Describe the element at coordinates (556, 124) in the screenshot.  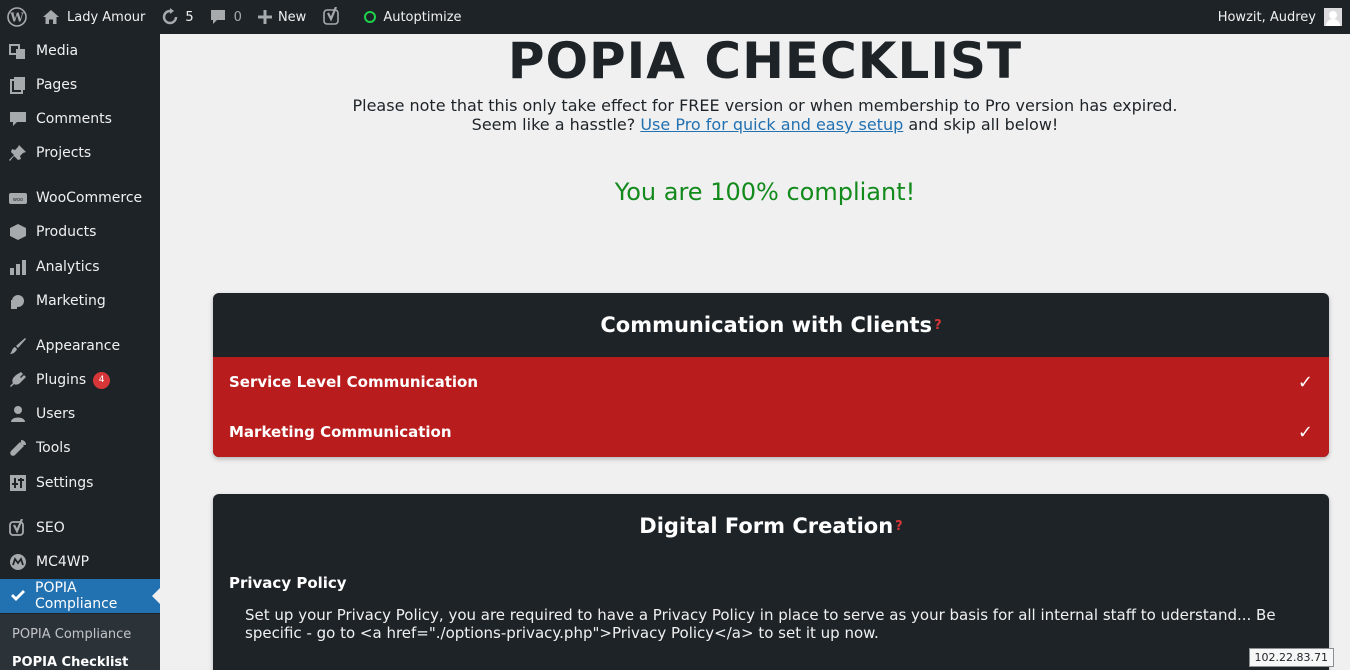
I see `note-line-2-pre: Seem like a hasstle?` at that location.